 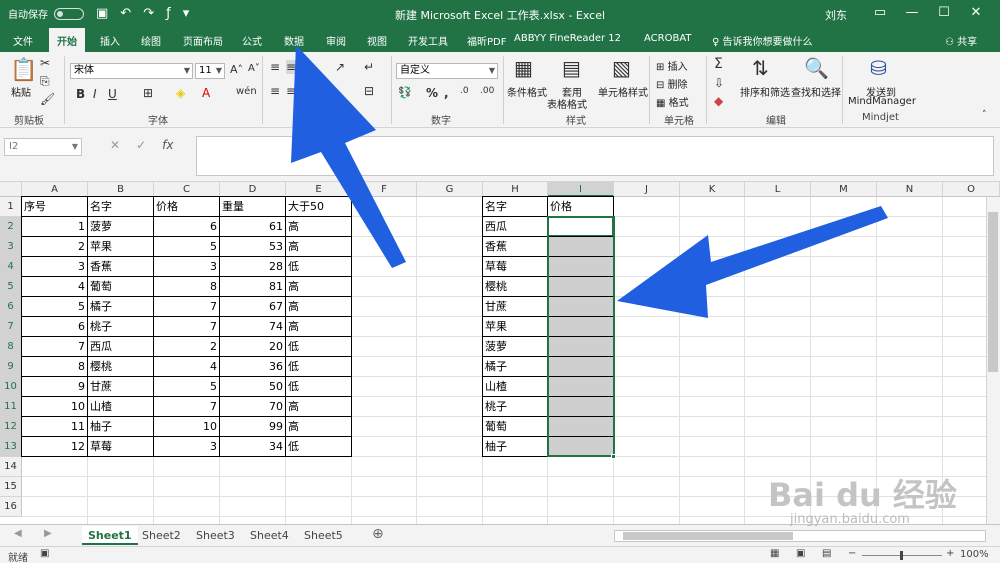 What do you see at coordinates (120, 426) in the screenshot?
I see `table1-cell: 柚子` at bounding box center [120, 426].